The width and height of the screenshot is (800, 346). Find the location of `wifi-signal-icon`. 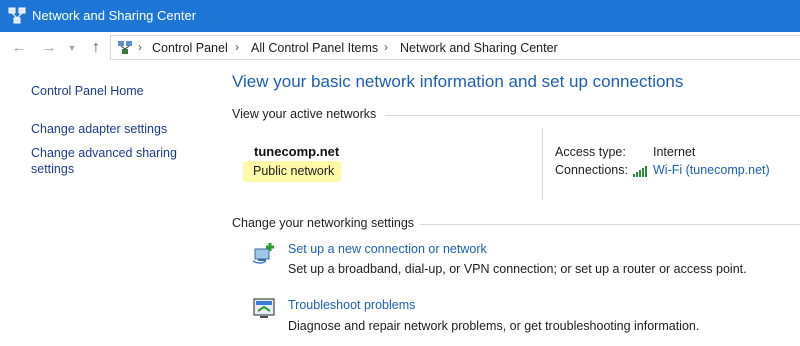

wifi-signal-icon is located at coordinates (640, 171).